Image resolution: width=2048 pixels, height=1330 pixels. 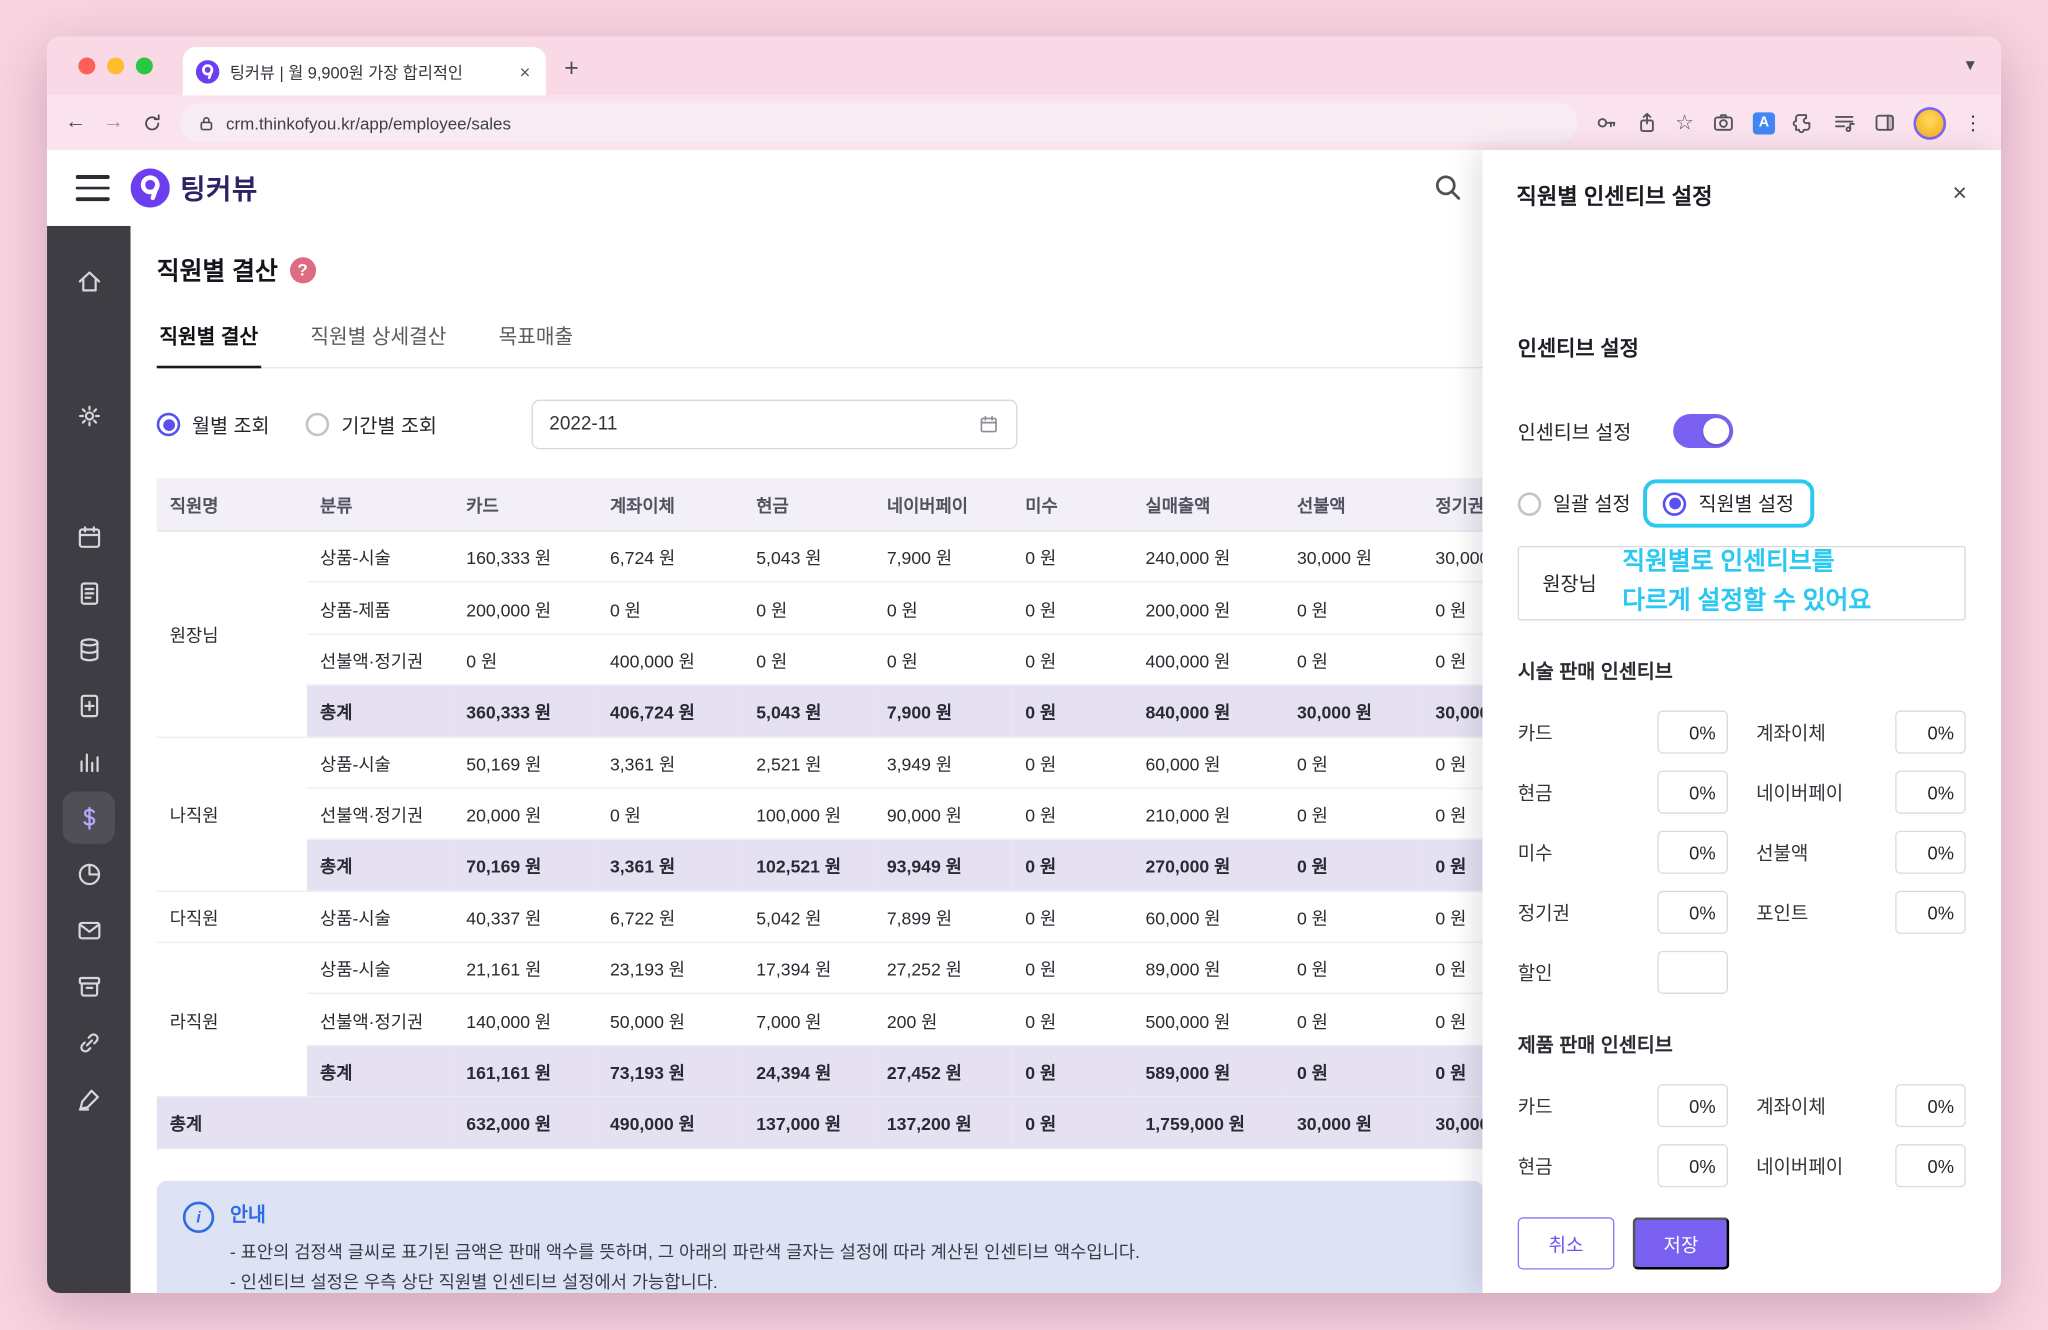 I want to click on monthly-filter-radio: 월별 조회, so click(x=213, y=424).